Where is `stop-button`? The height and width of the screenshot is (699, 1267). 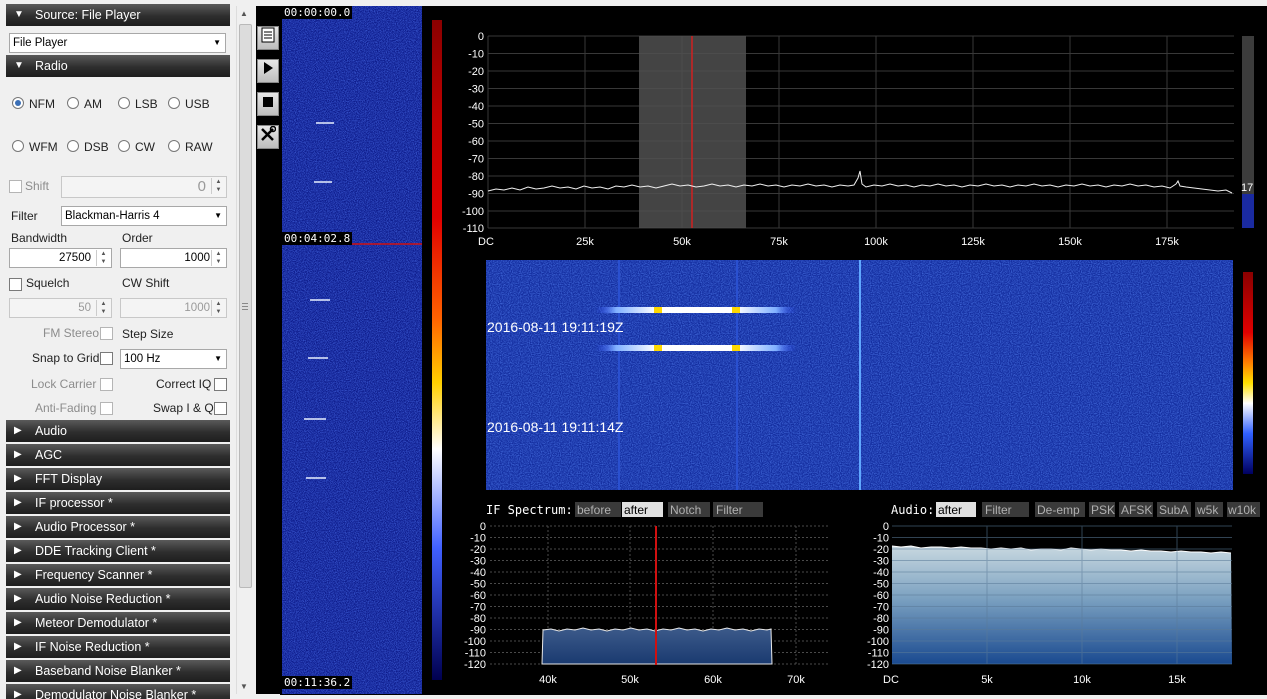 stop-button is located at coordinates (268, 104).